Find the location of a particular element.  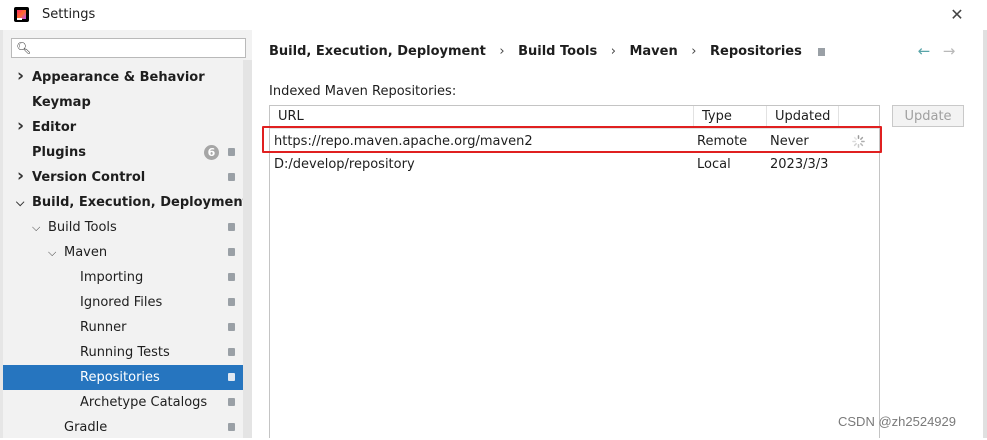

sidebar-item-label: Plugins is located at coordinates (59, 152).